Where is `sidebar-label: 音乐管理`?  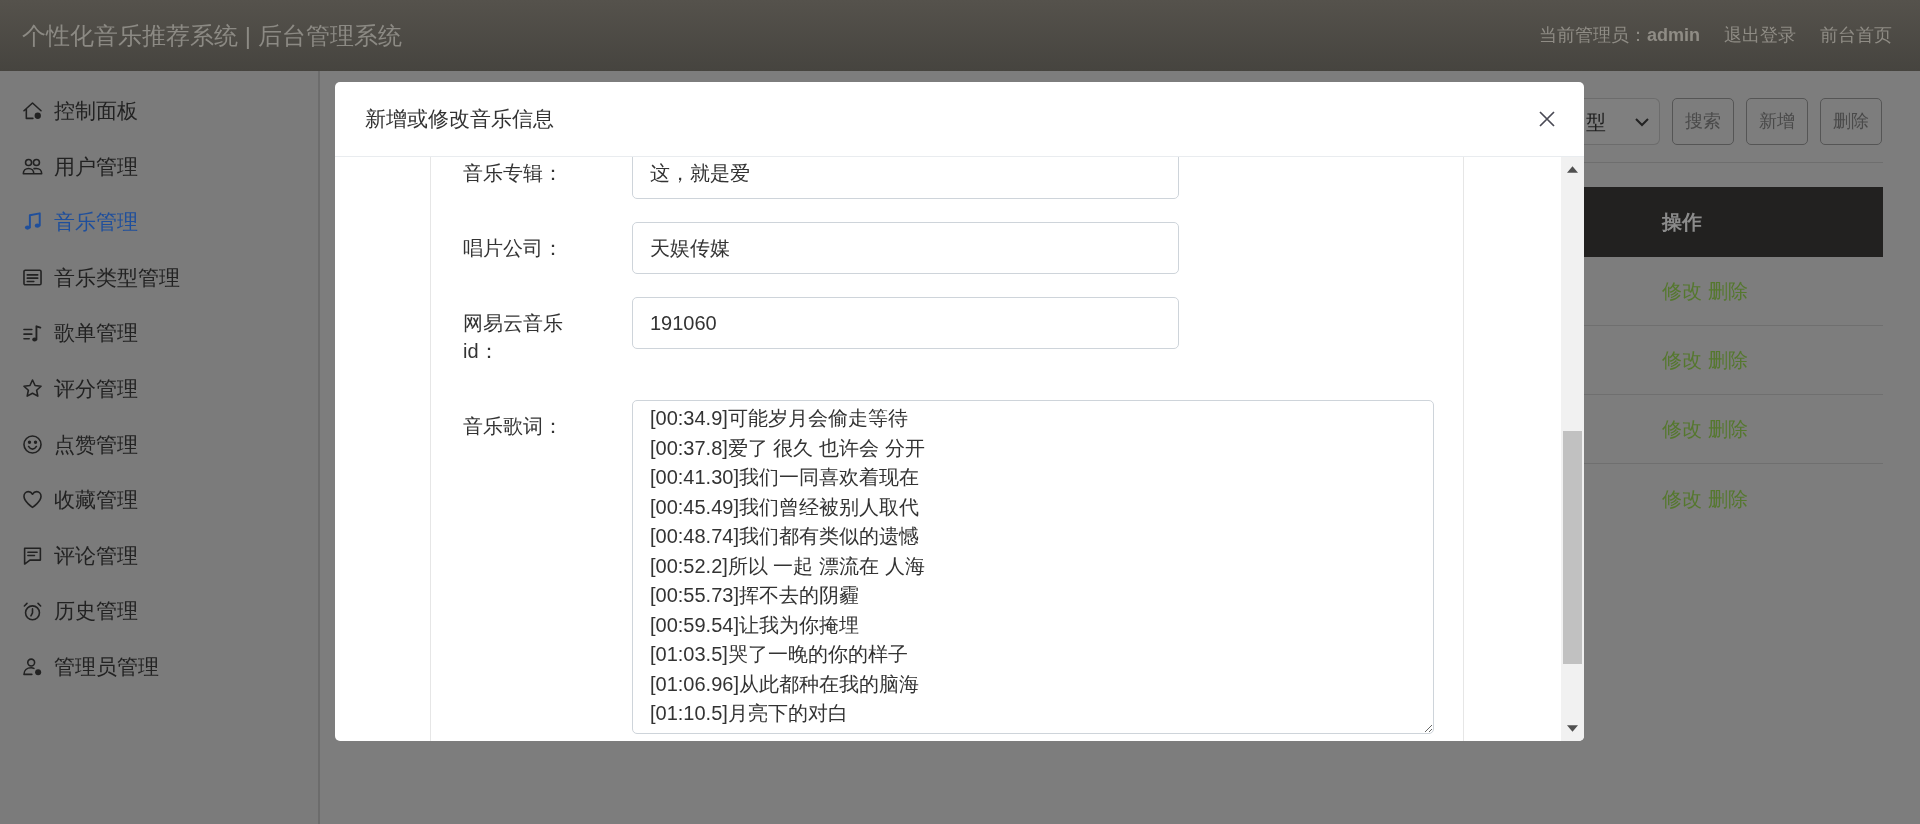 sidebar-label: 音乐管理 is located at coordinates (96, 222).